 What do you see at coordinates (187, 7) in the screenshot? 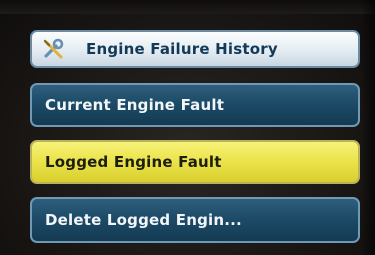
I see `screen-bezel` at bounding box center [187, 7].